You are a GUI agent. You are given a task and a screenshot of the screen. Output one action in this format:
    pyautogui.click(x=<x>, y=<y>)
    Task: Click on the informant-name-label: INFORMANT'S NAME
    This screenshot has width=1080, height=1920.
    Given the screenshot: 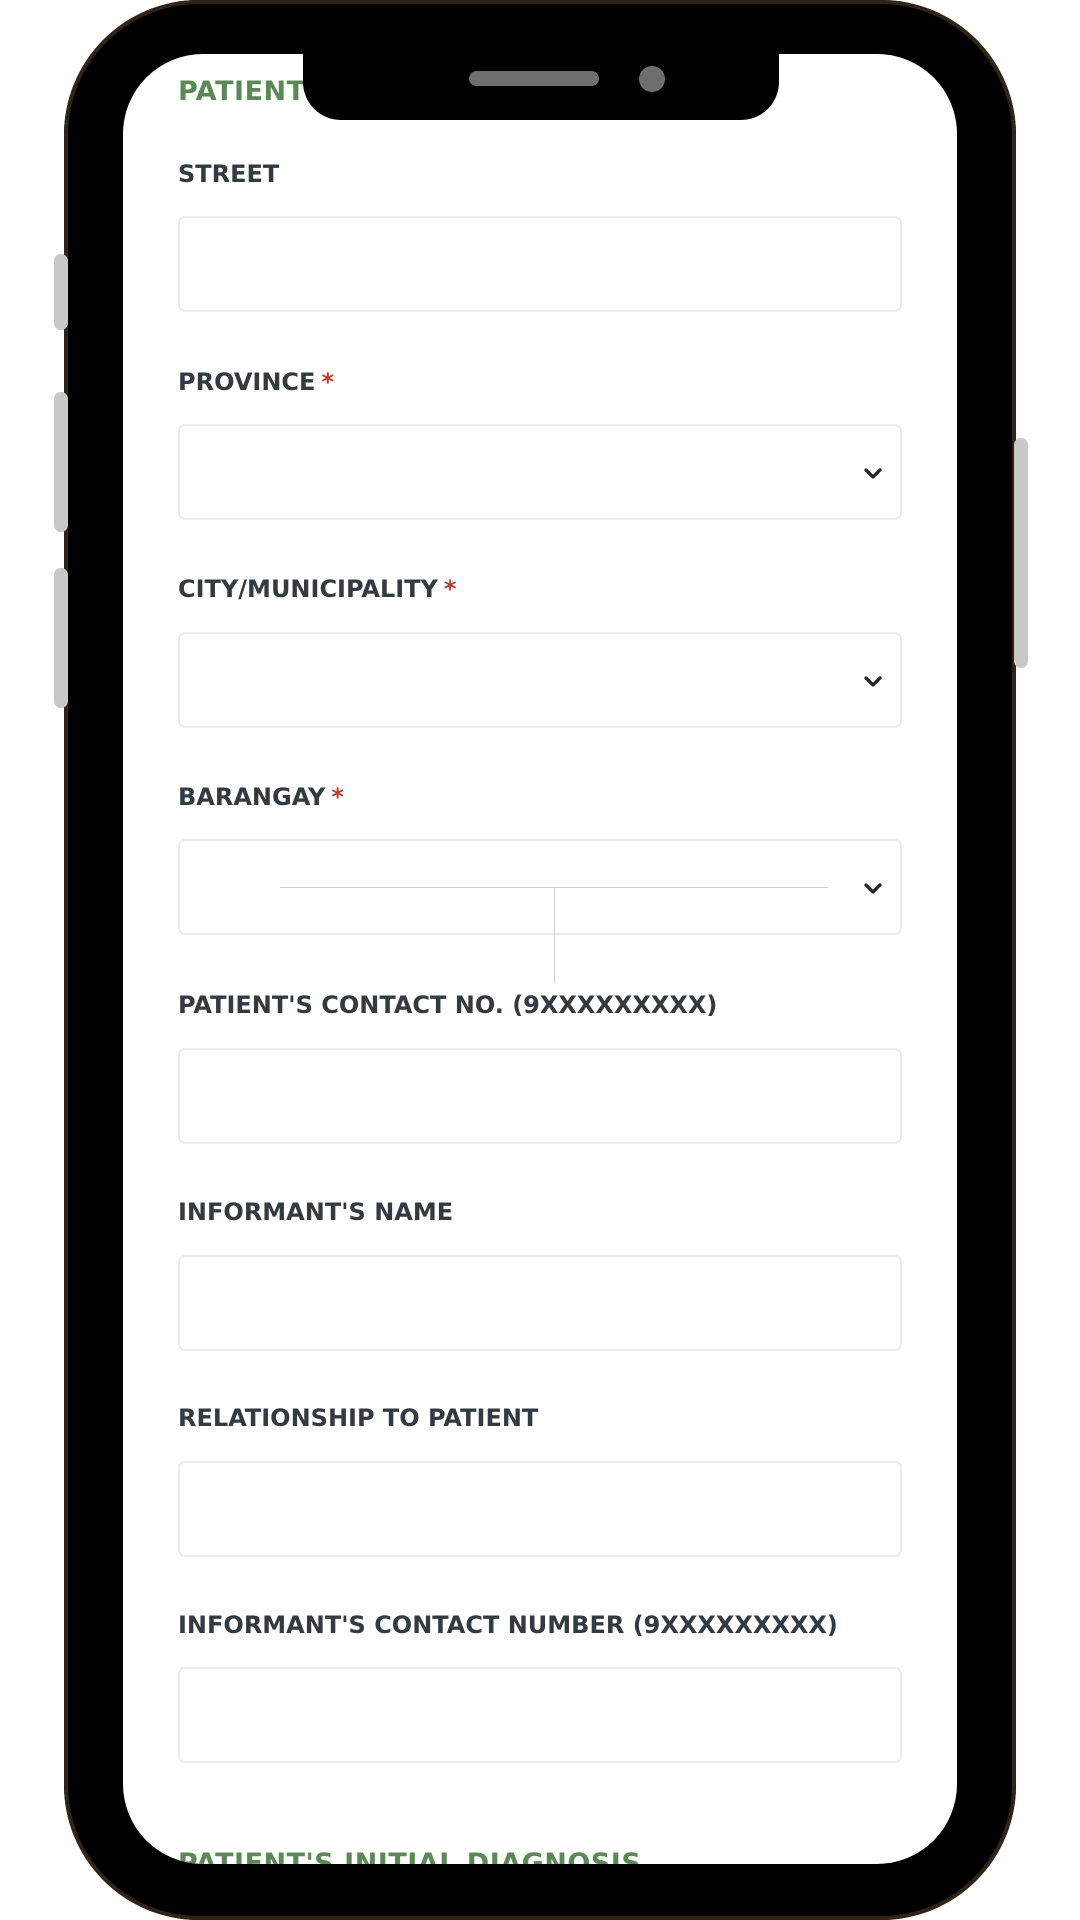 What is the action you would take?
    pyautogui.click(x=316, y=1212)
    